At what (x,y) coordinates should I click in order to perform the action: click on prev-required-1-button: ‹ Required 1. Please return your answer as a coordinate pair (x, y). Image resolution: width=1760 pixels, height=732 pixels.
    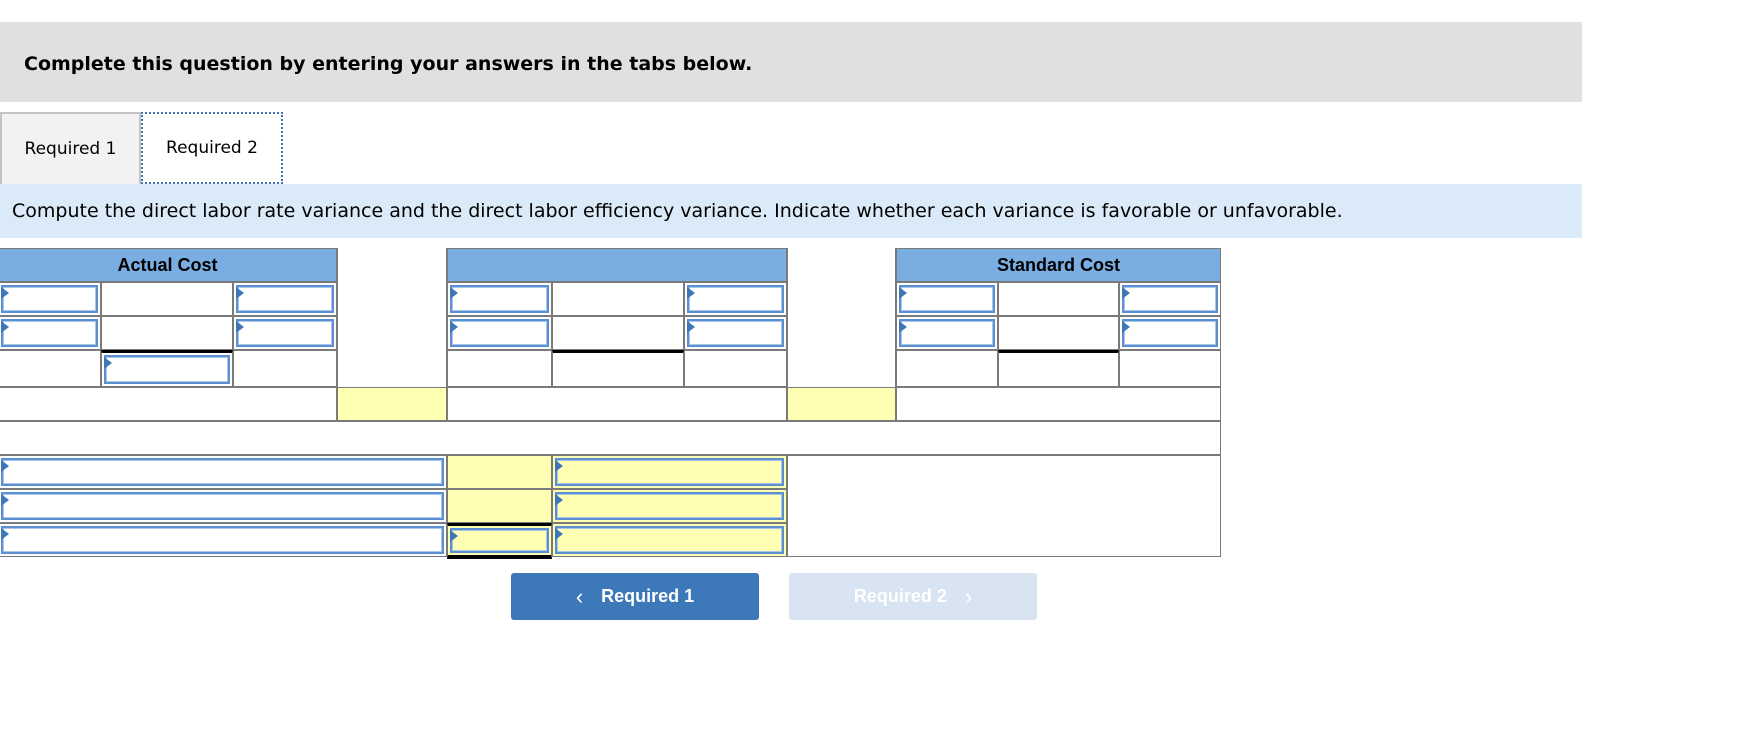
    Looking at the image, I should click on (635, 596).